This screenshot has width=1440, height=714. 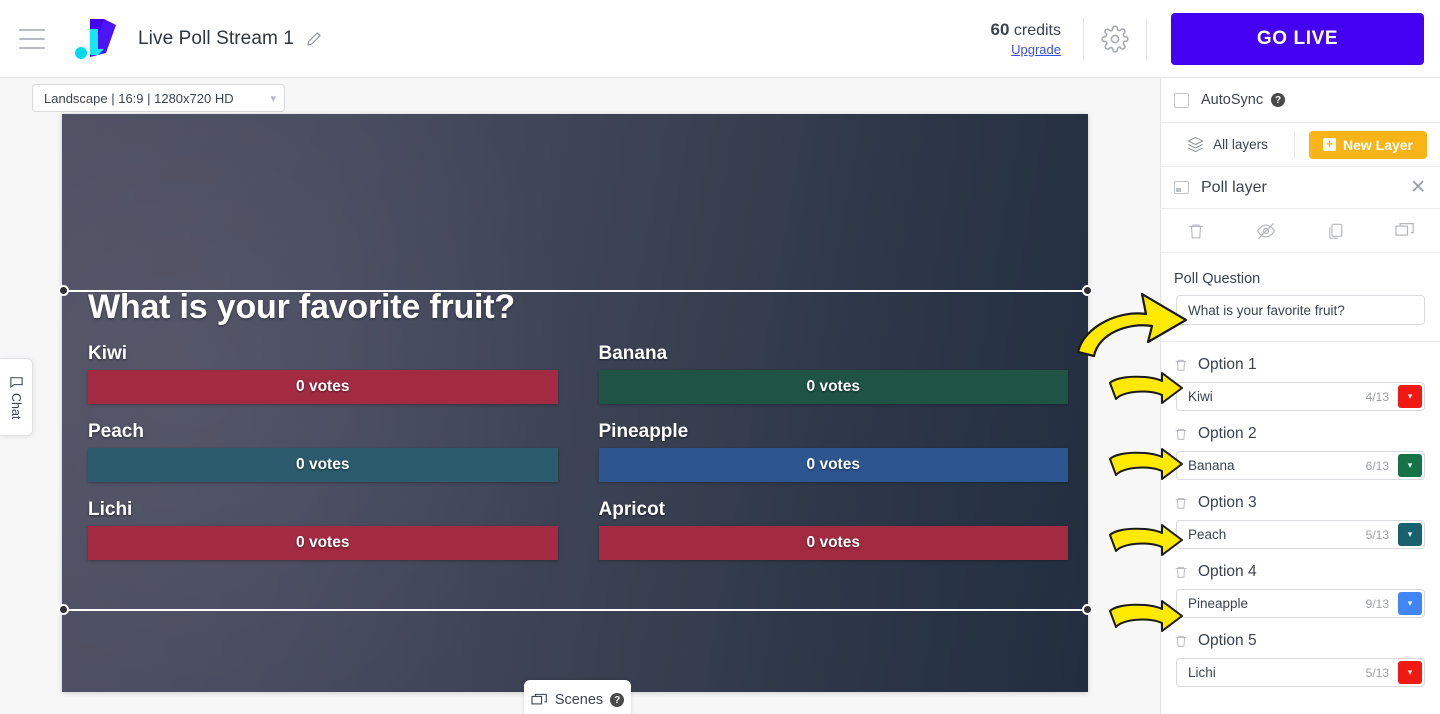 I want to click on option-4-row: Pineapple 9/13 ▾, so click(x=1300, y=603).